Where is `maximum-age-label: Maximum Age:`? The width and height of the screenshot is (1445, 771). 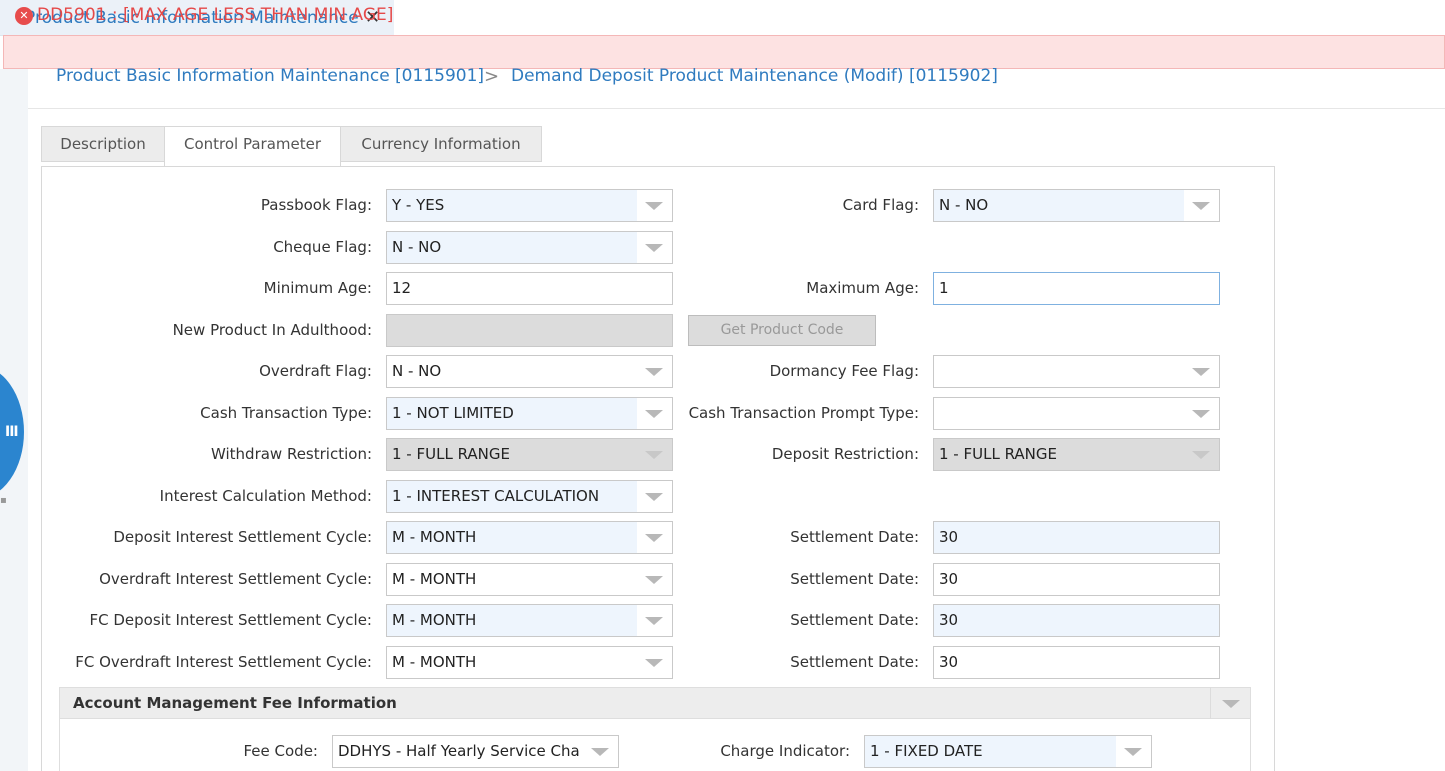 maximum-age-label: Maximum Age: is located at coordinates (862, 288).